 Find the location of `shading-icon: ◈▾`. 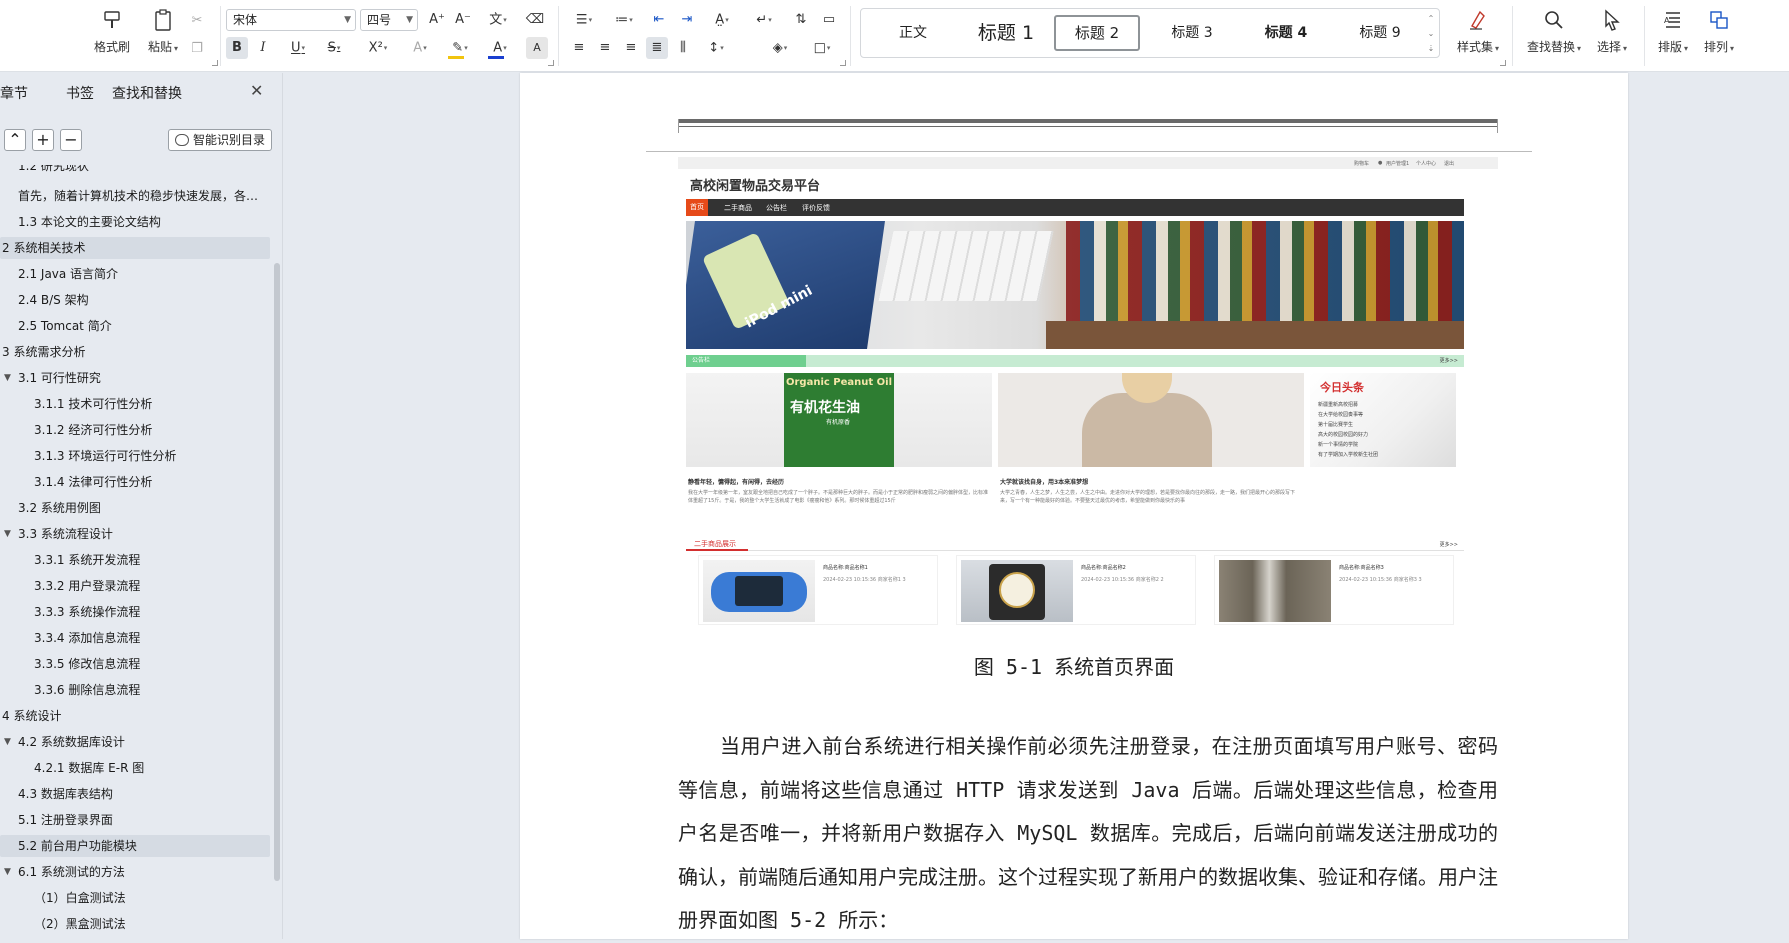

shading-icon: ◈▾ is located at coordinates (780, 48).